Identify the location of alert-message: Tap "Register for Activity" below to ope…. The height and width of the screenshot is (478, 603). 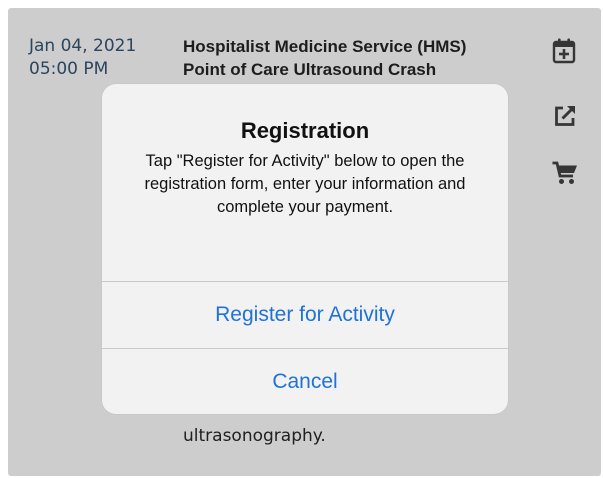
(305, 184).